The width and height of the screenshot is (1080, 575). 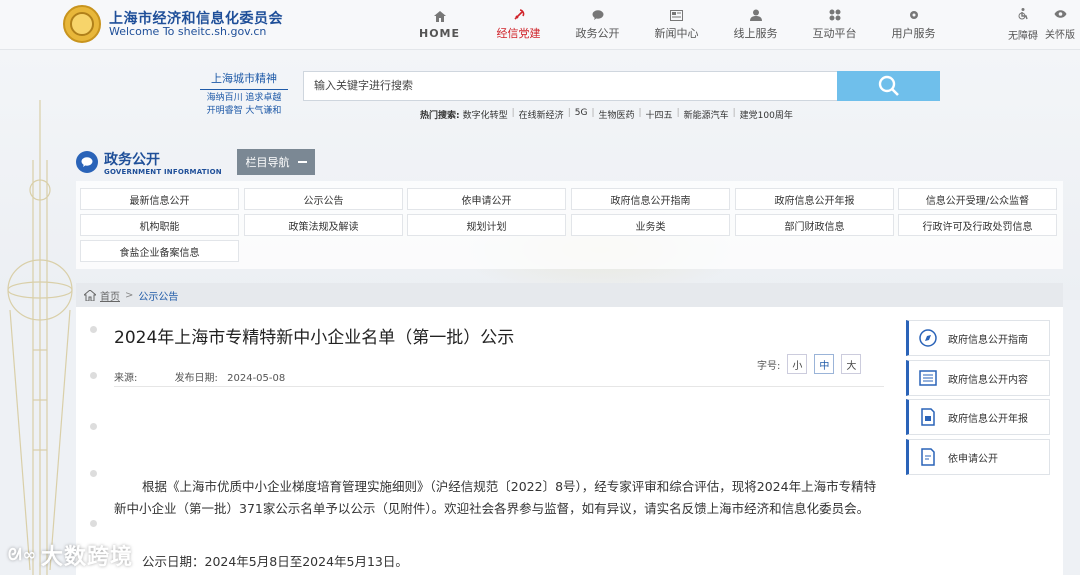 What do you see at coordinates (616, 114) in the screenshot?
I see `hot-term: 生物医药` at bounding box center [616, 114].